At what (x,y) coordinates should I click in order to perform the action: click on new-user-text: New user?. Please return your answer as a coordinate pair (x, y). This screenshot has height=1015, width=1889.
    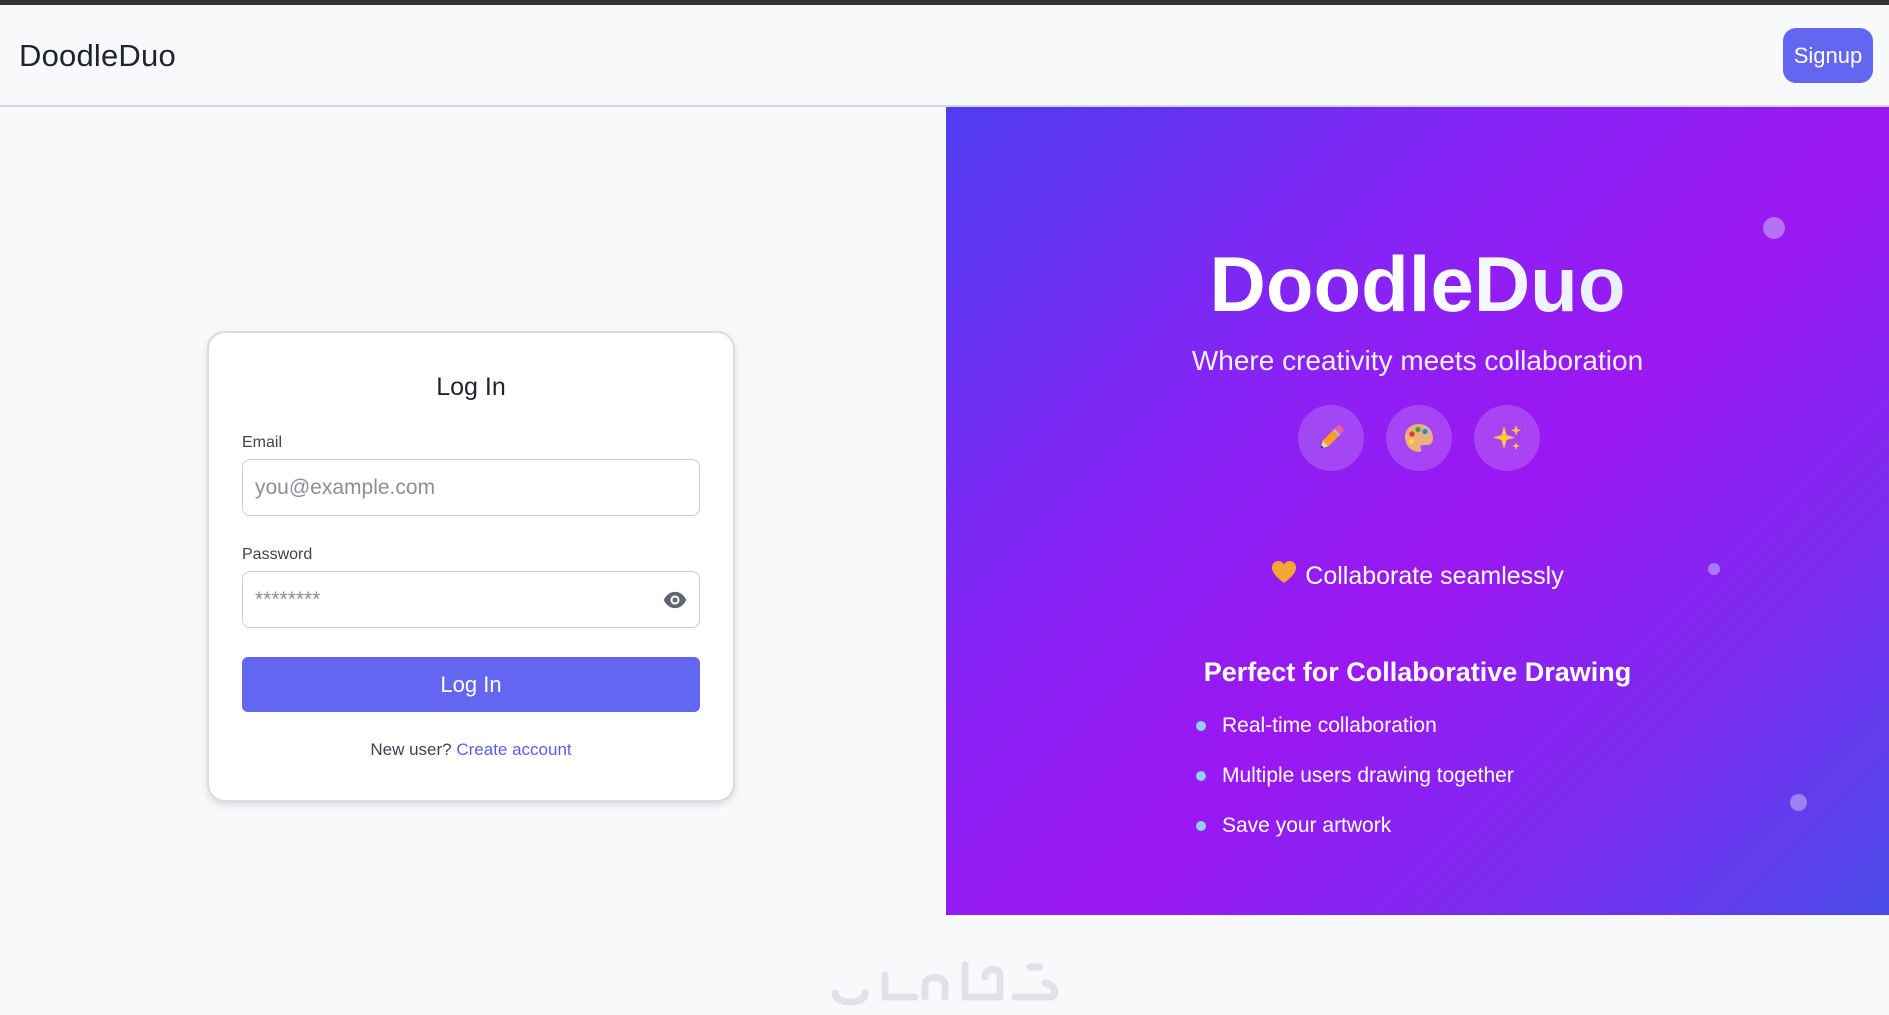
    Looking at the image, I should click on (411, 749).